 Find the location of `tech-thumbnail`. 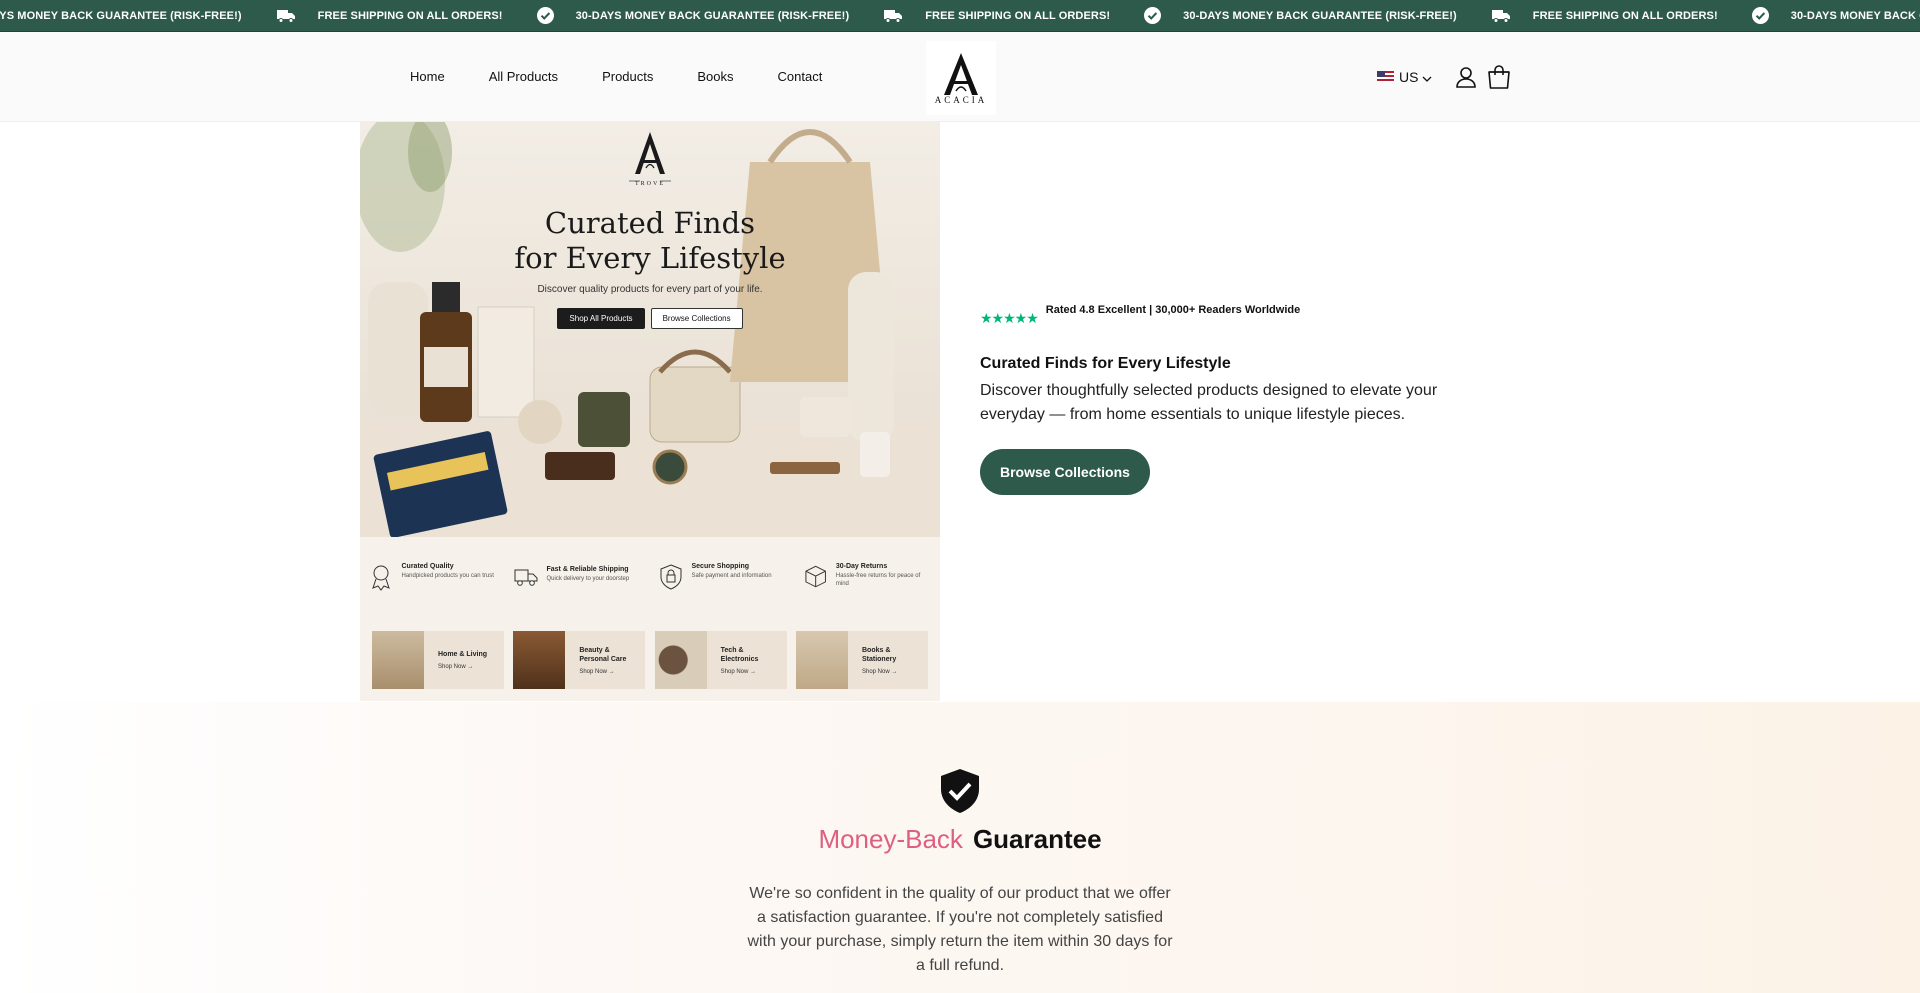

tech-thumbnail is located at coordinates (680, 660).